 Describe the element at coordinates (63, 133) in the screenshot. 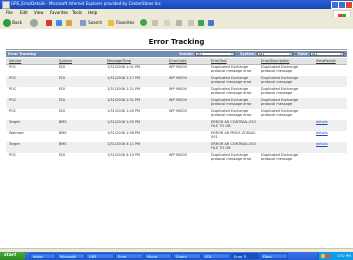

I see `cell-system: BMS` at that location.